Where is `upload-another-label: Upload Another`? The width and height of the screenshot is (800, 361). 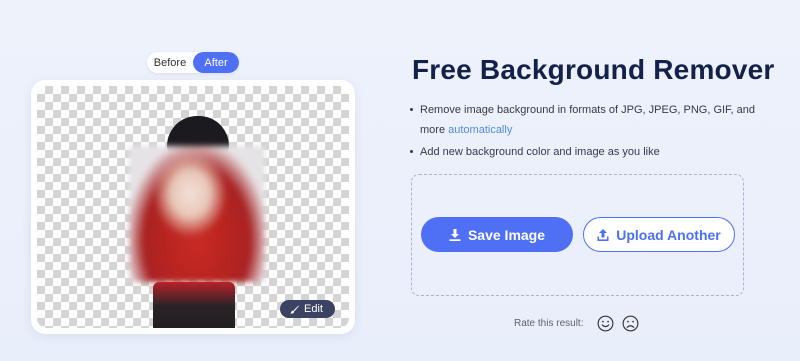 upload-another-label: Upload Another is located at coordinates (668, 234).